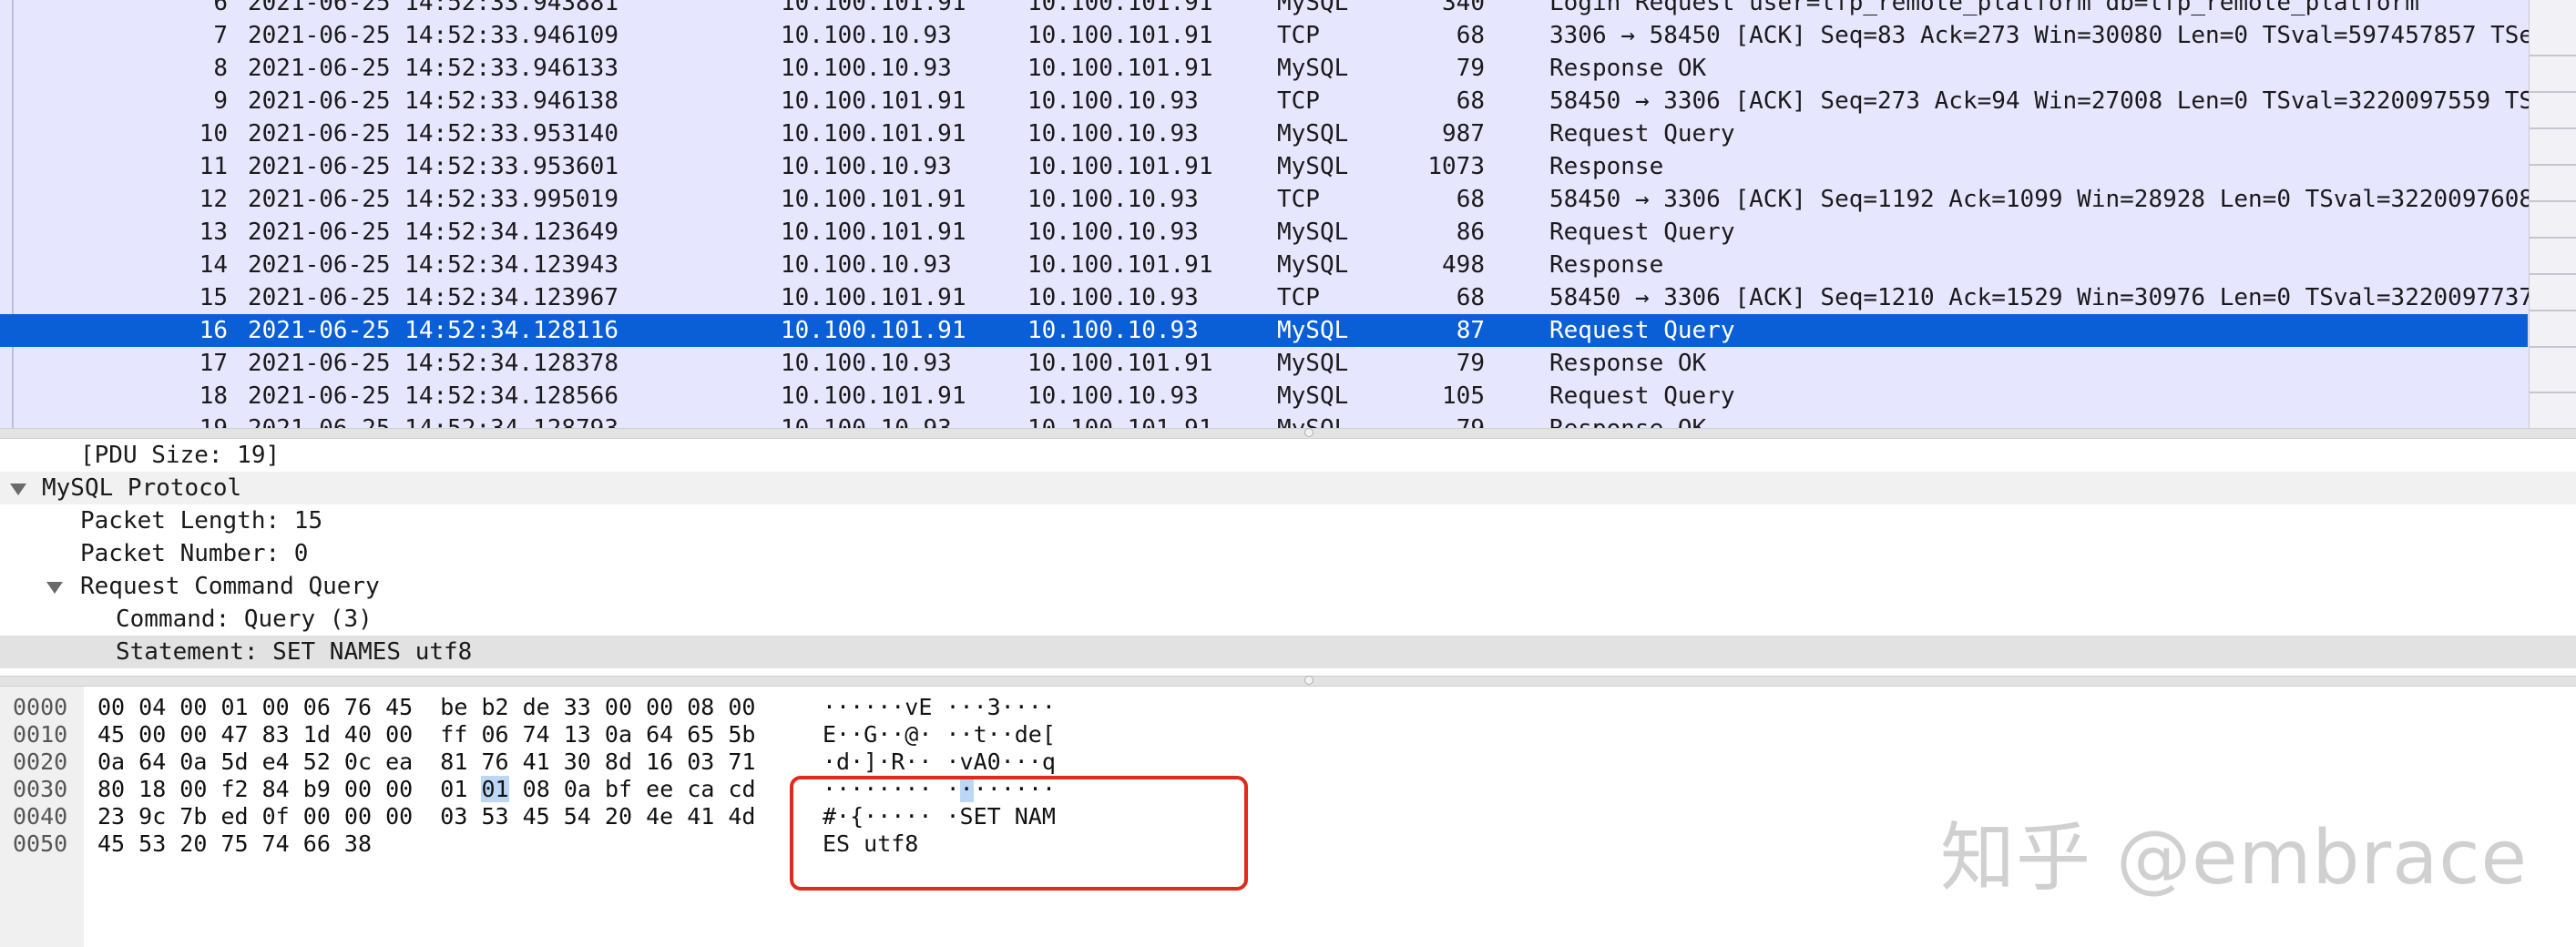 The height and width of the screenshot is (947, 2576). I want to click on packet-no-cell: 6, so click(220, 8).